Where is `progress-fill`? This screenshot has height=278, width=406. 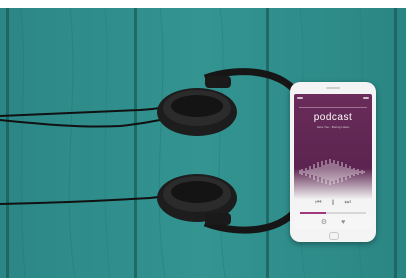 progress-fill is located at coordinates (313, 213).